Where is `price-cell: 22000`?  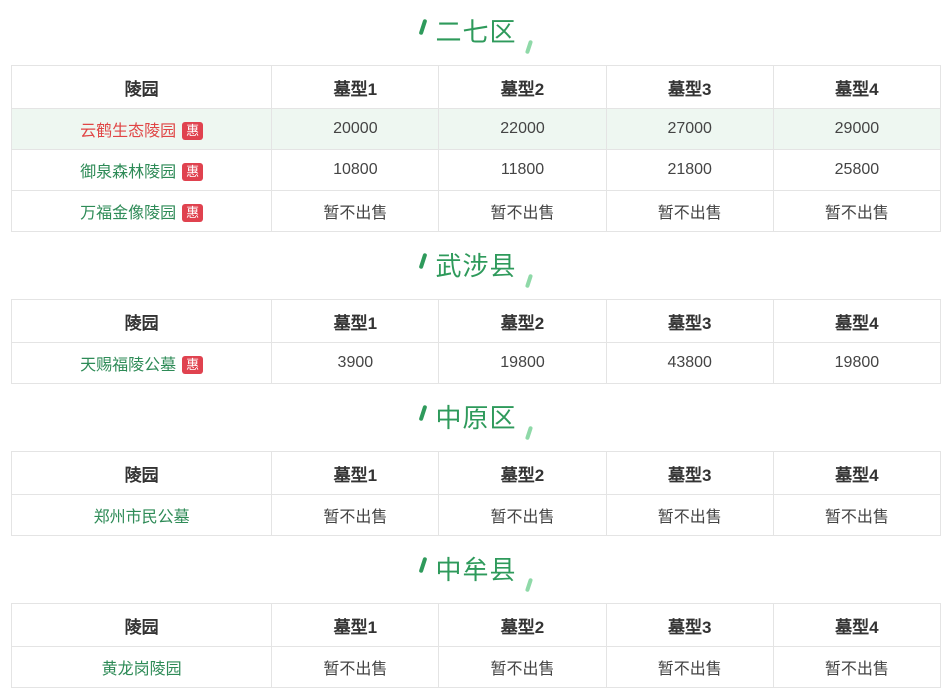
price-cell: 22000 is located at coordinates (522, 129).